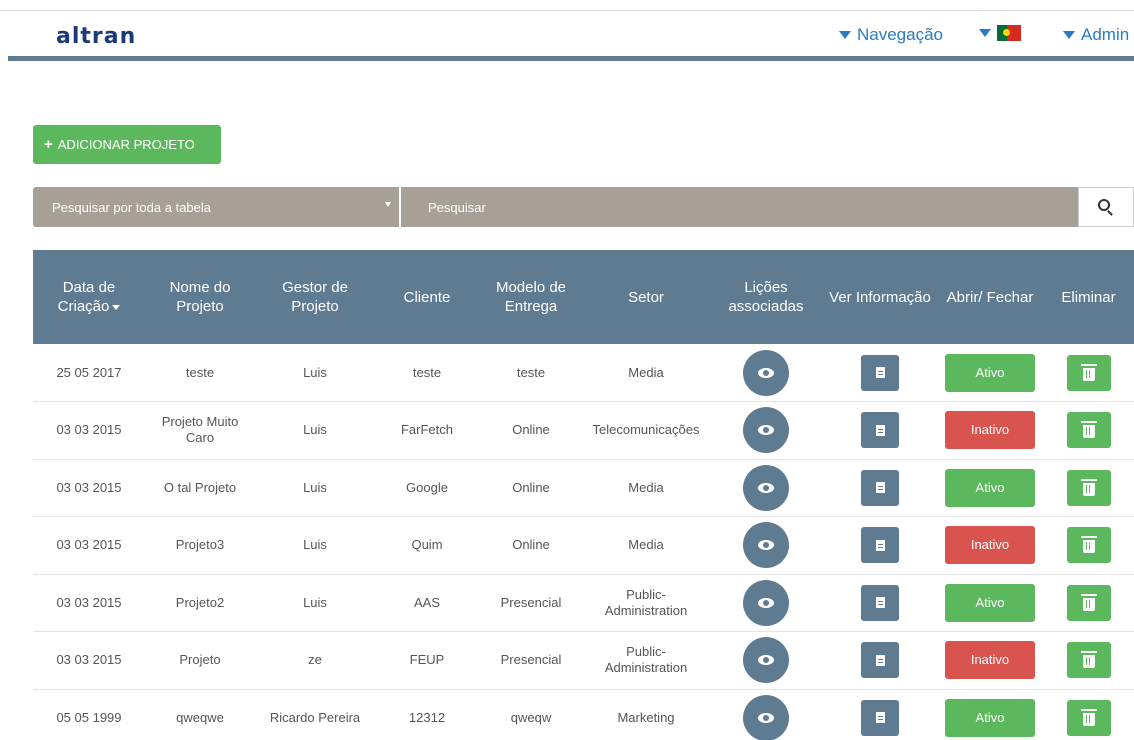 This screenshot has height=740, width=1134. What do you see at coordinates (531, 297) in the screenshot?
I see `column-header-delivery: Modelo de Entrega` at bounding box center [531, 297].